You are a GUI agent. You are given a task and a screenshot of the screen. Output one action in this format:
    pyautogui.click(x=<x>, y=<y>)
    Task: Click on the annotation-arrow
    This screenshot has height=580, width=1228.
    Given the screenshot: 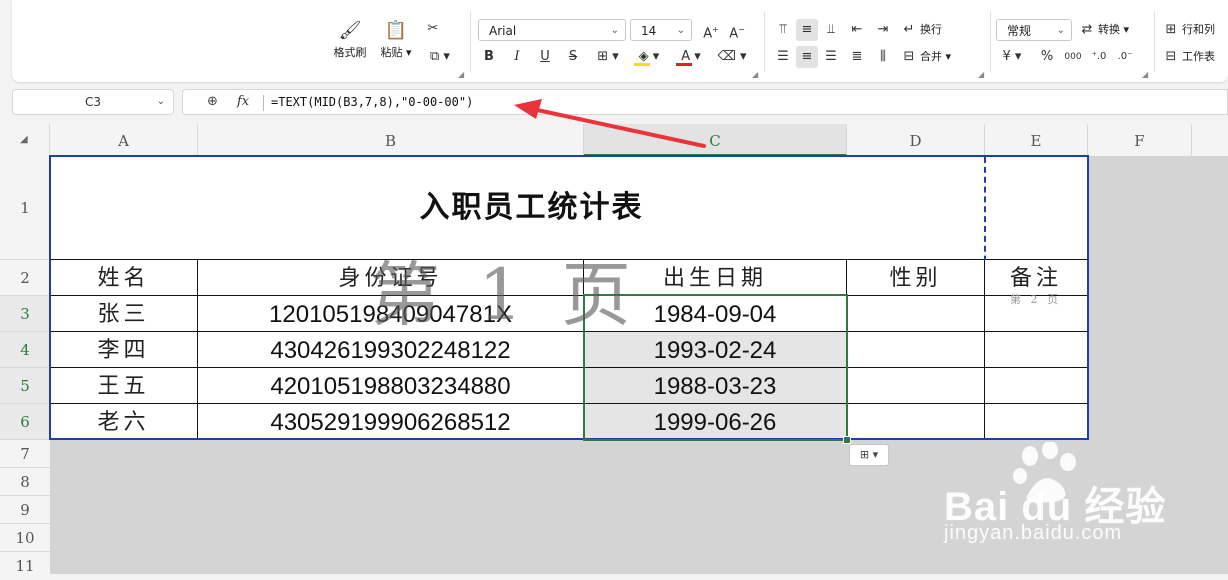 What is the action you would take?
    pyautogui.click(x=610, y=123)
    